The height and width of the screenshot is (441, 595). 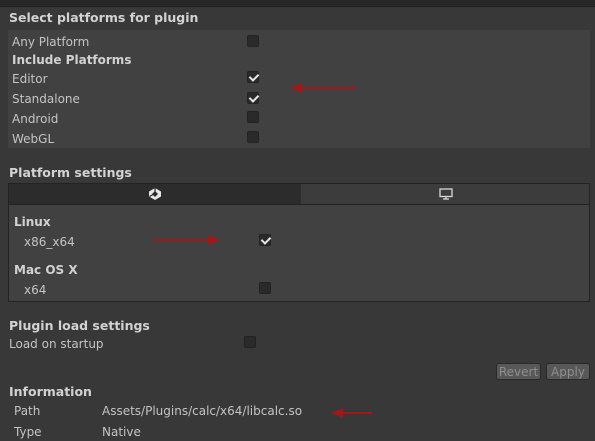 What do you see at coordinates (56, 344) in the screenshot?
I see `load-on-startup-label: Load on startup` at bounding box center [56, 344].